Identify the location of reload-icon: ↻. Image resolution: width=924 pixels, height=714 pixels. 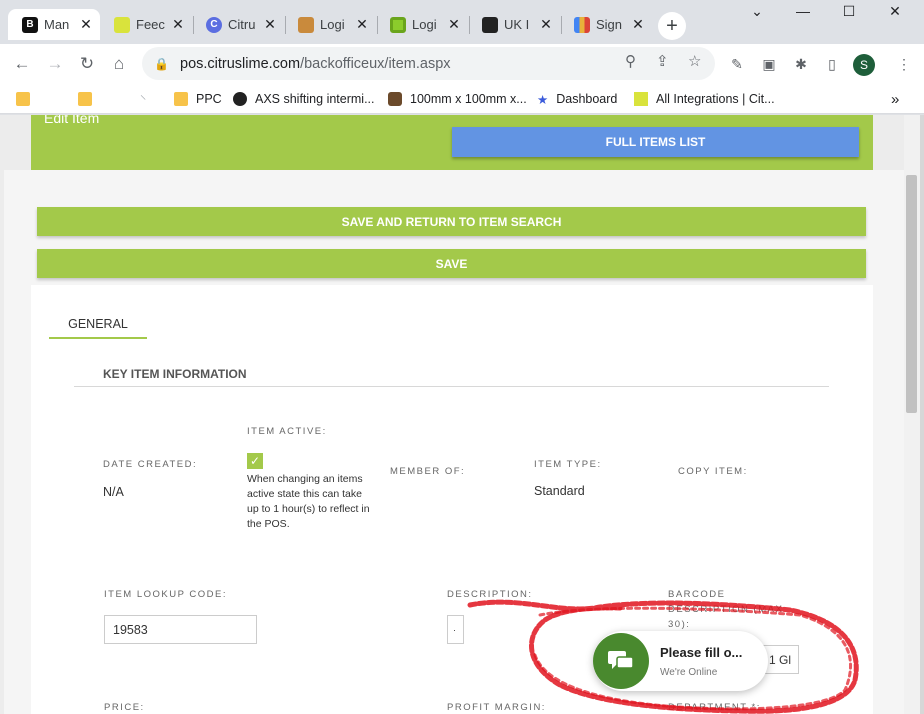
(87, 64).